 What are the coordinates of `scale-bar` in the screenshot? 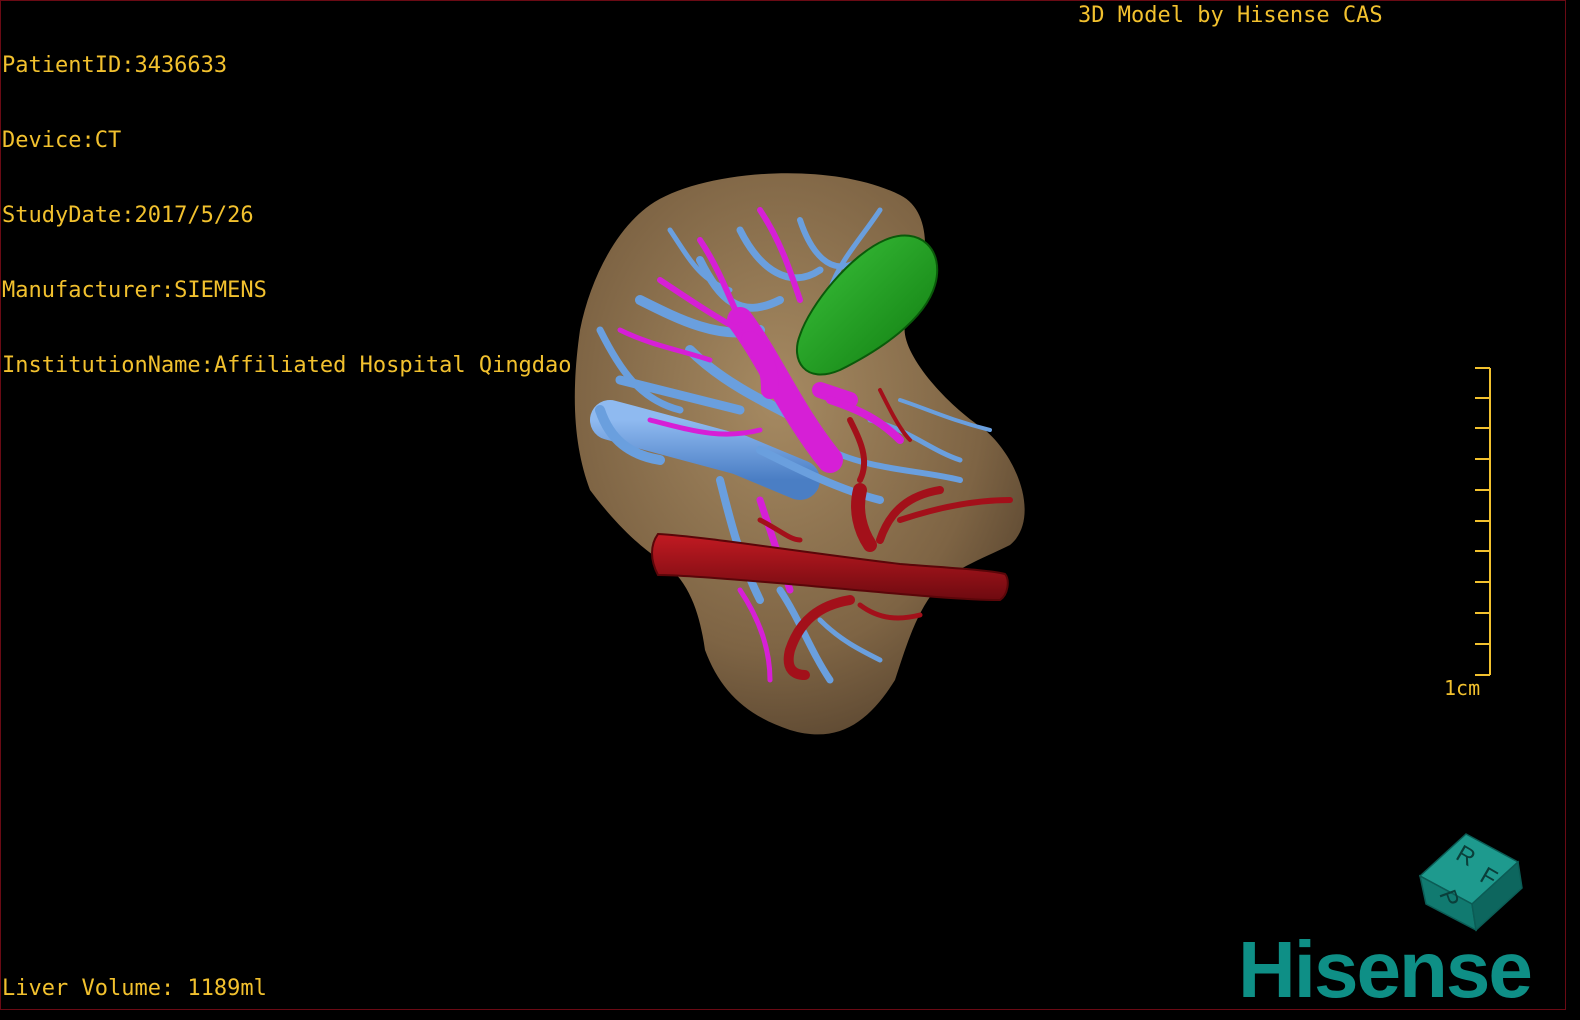 It's located at (1483, 521).